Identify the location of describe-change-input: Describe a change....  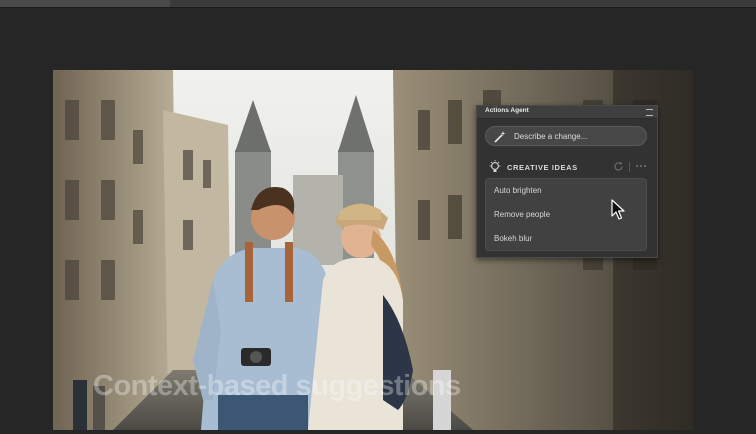
(566, 136).